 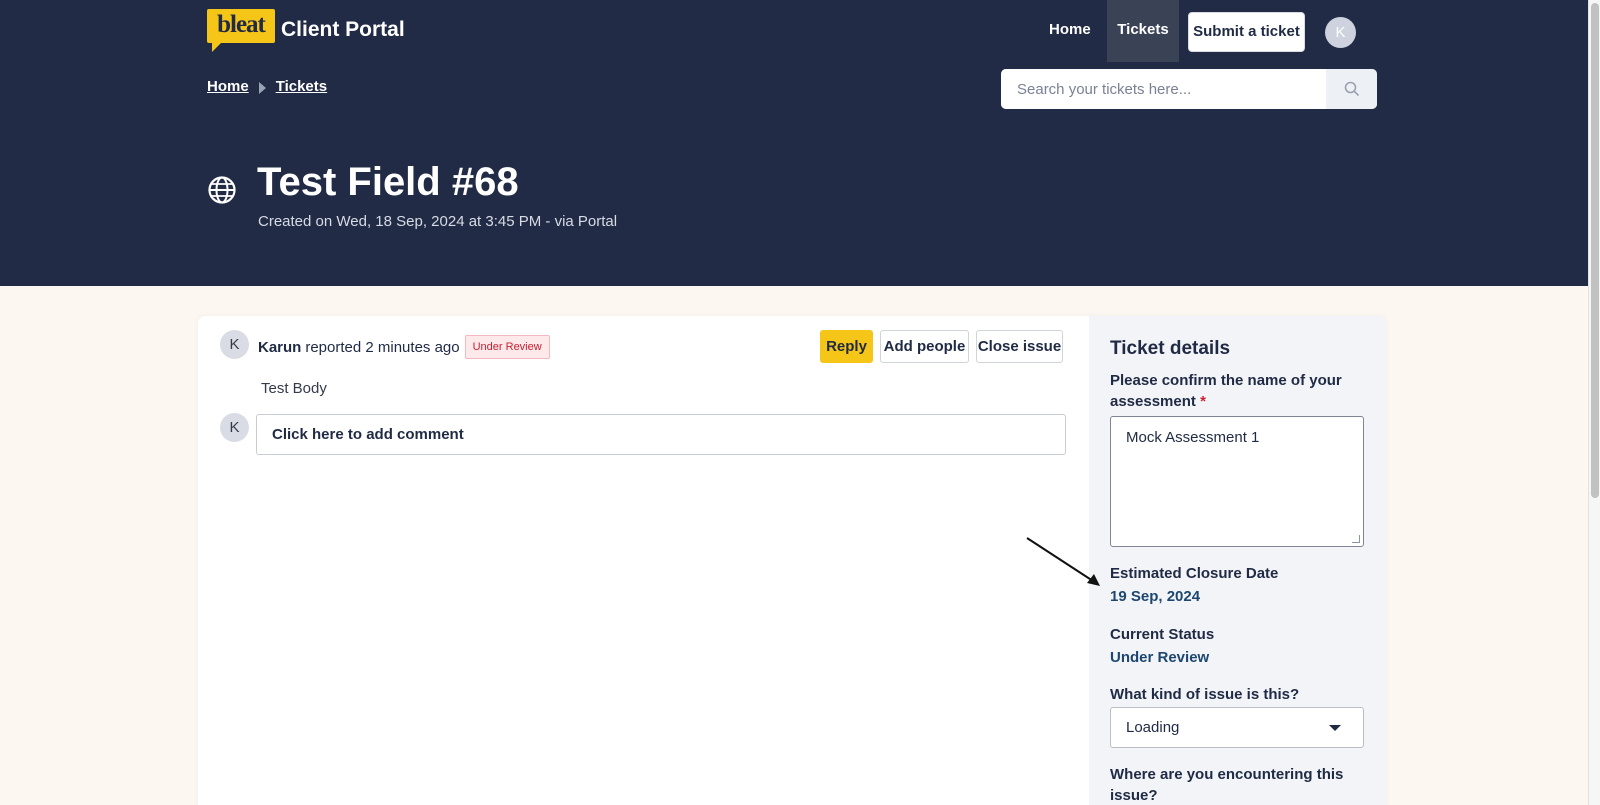 I want to click on breadcrumb-home: Home, so click(x=228, y=86).